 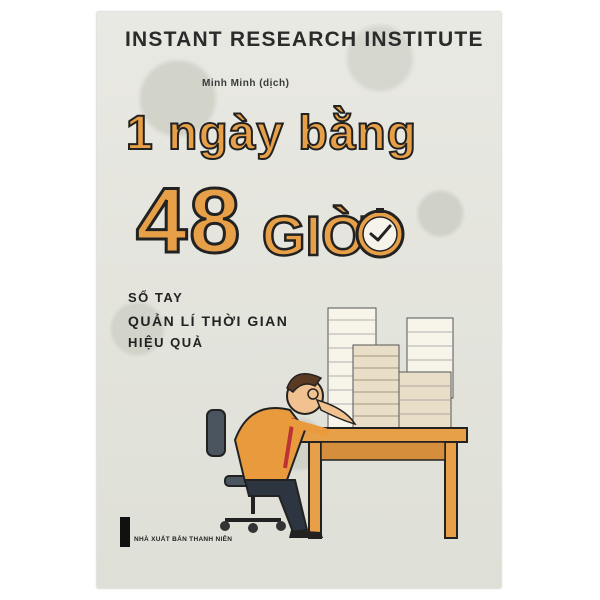 What do you see at coordinates (383, 483) in the screenshot?
I see `desk` at bounding box center [383, 483].